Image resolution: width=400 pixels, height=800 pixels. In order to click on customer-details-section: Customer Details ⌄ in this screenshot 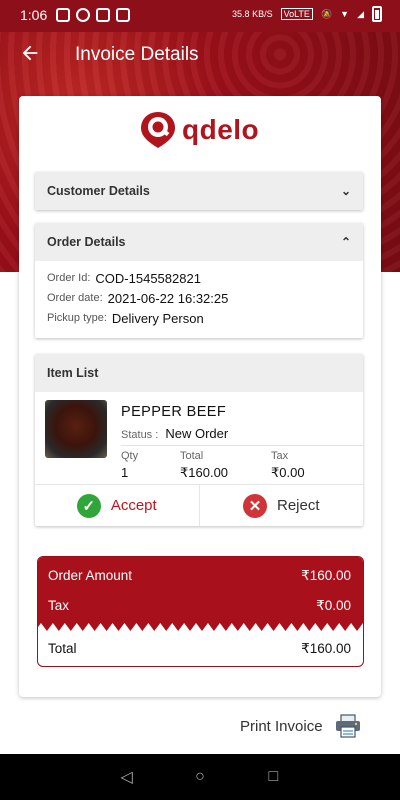, I will do `click(199, 191)`.